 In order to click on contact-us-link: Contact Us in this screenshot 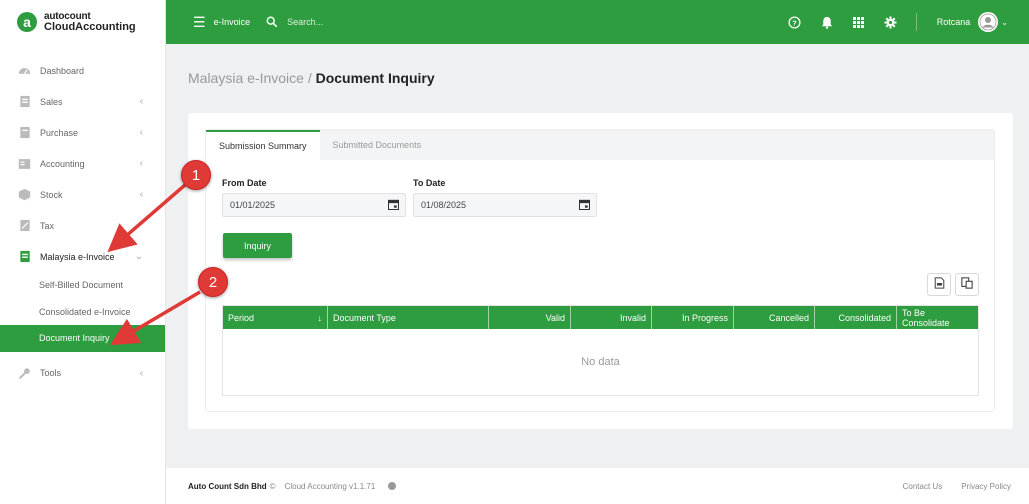, I will do `click(923, 486)`.